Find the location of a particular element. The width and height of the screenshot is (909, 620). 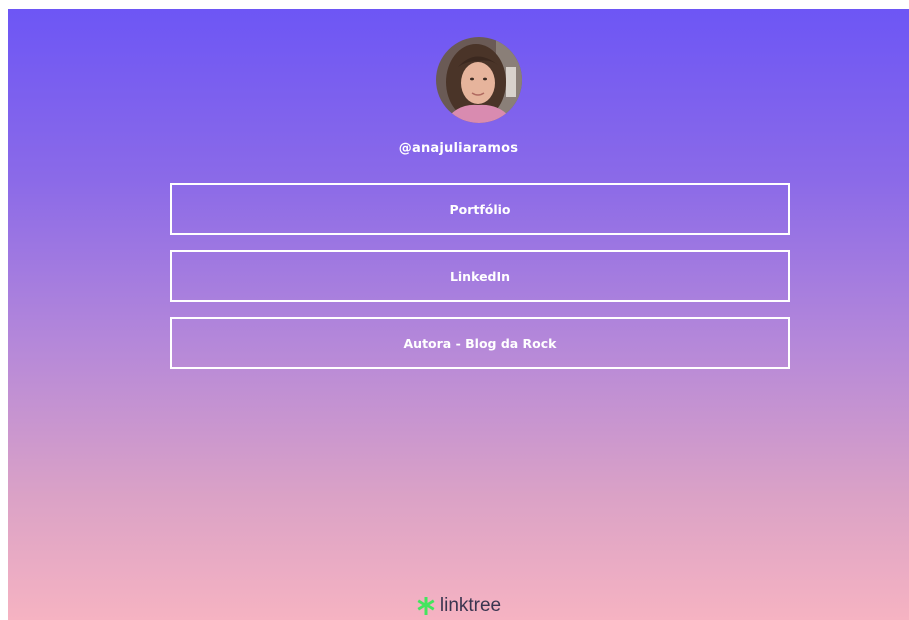

link-button-linkedin: LinkedIn is located at coordinates (480, 276).